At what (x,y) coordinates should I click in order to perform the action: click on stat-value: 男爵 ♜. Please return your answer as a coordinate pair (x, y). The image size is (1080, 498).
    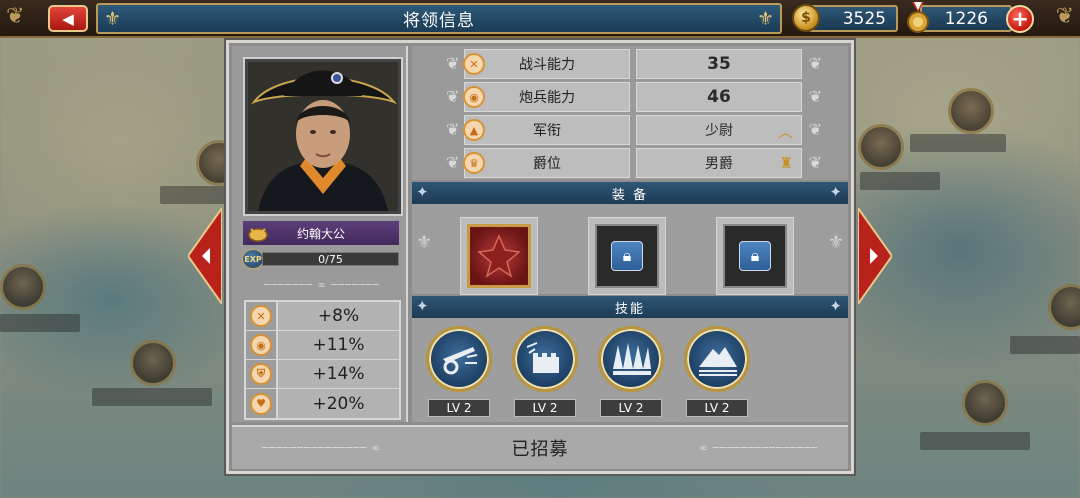
    Looking at the image, I should click on (719, 163).